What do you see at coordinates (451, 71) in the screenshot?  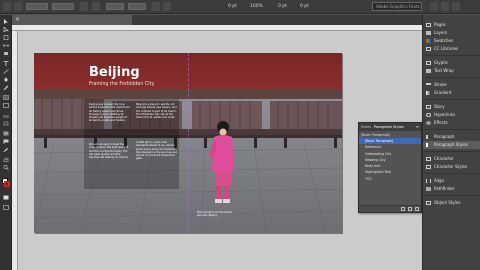 I see `dock-item-text-wrap: Text Wrap` at bounding box center [451, 71].